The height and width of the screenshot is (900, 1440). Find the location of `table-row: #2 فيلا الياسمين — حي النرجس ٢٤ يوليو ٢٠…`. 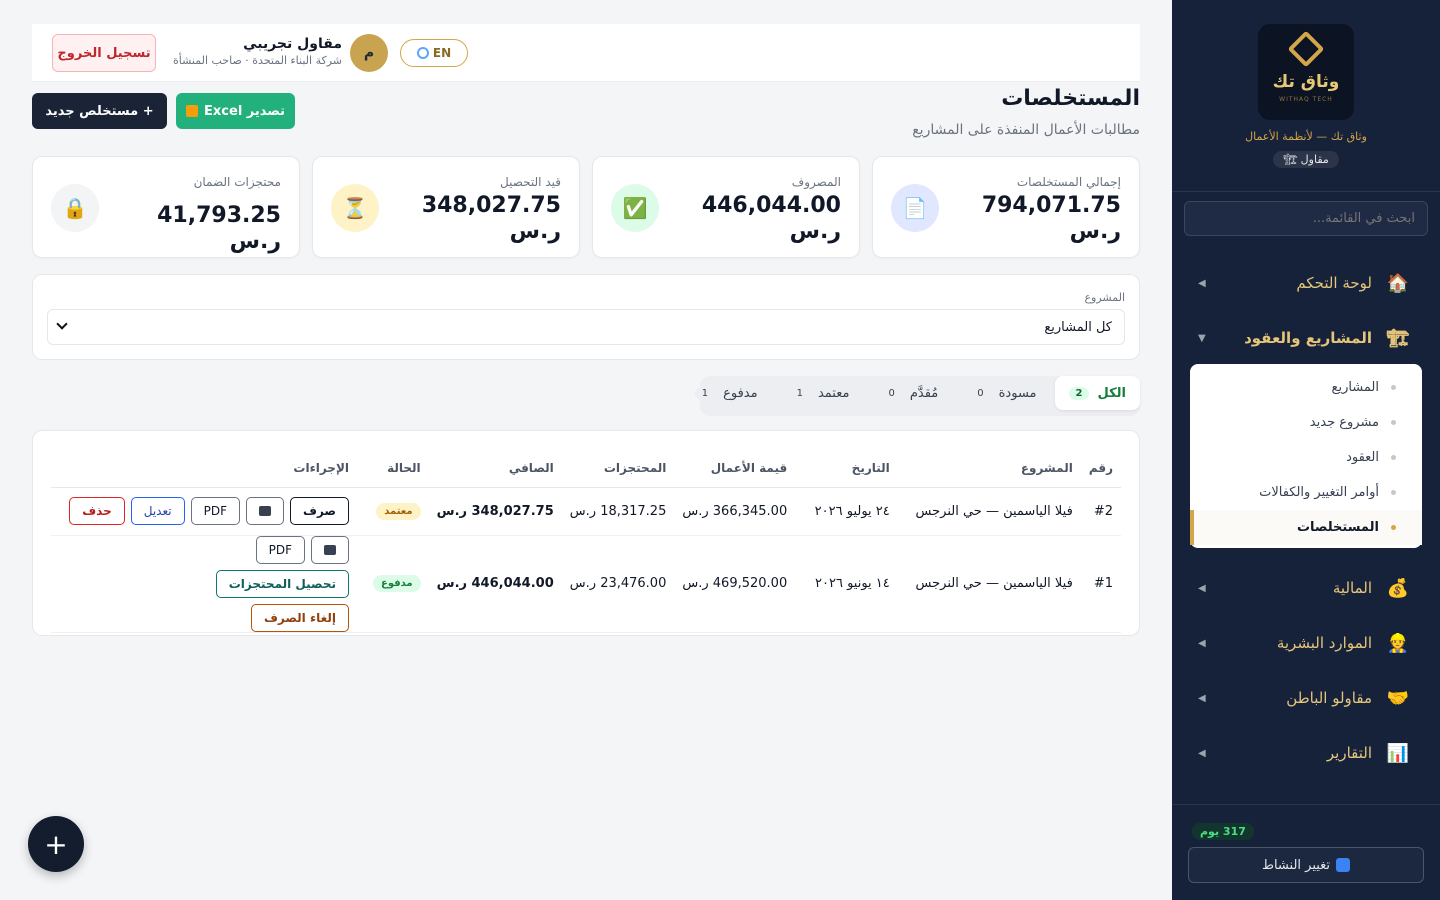

table-row: #2 فيلا الياسمين — حي النرجس ٢٤ يوليو ٢٠… is located at coordinates (586, 511).